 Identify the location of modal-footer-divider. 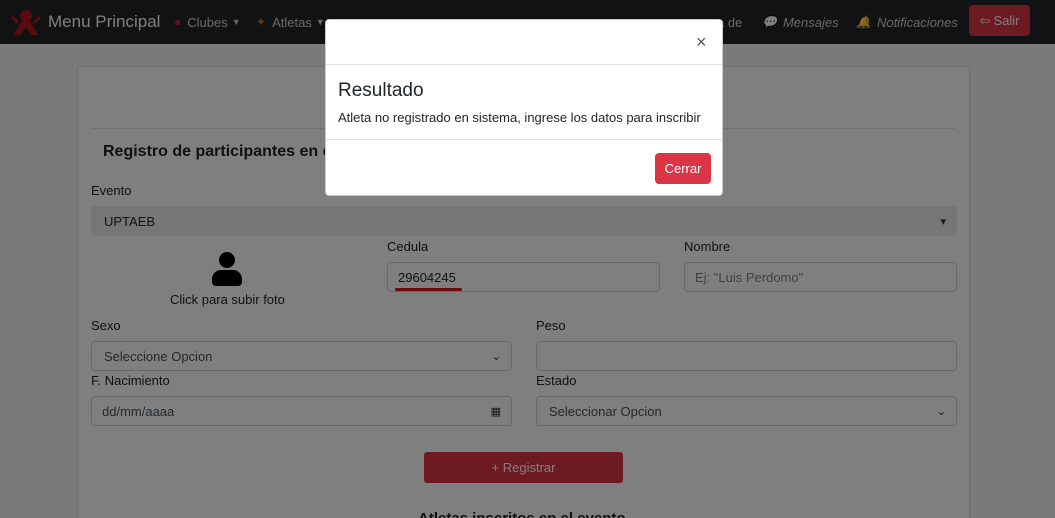
(524, 139).